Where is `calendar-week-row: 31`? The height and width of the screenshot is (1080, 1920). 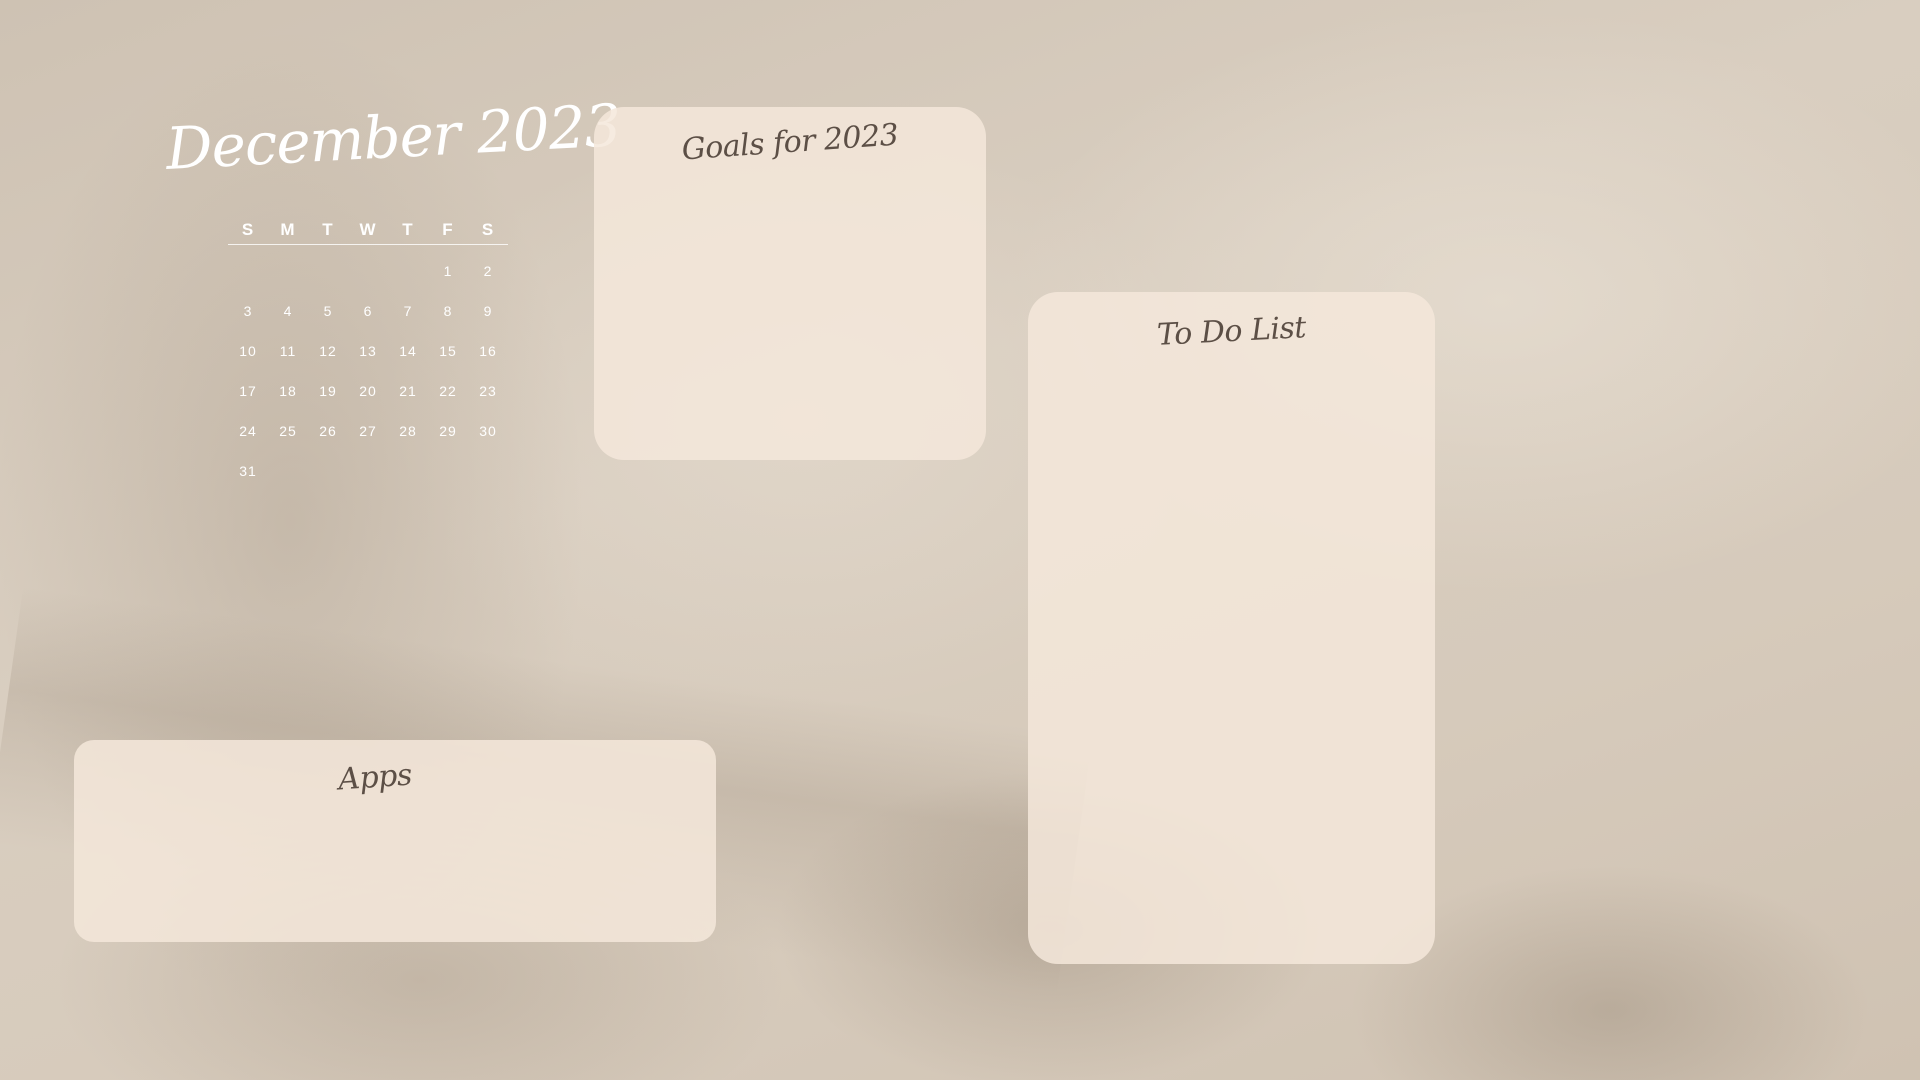
calendar-week-row: 31 is located at coordinates (368, 471).